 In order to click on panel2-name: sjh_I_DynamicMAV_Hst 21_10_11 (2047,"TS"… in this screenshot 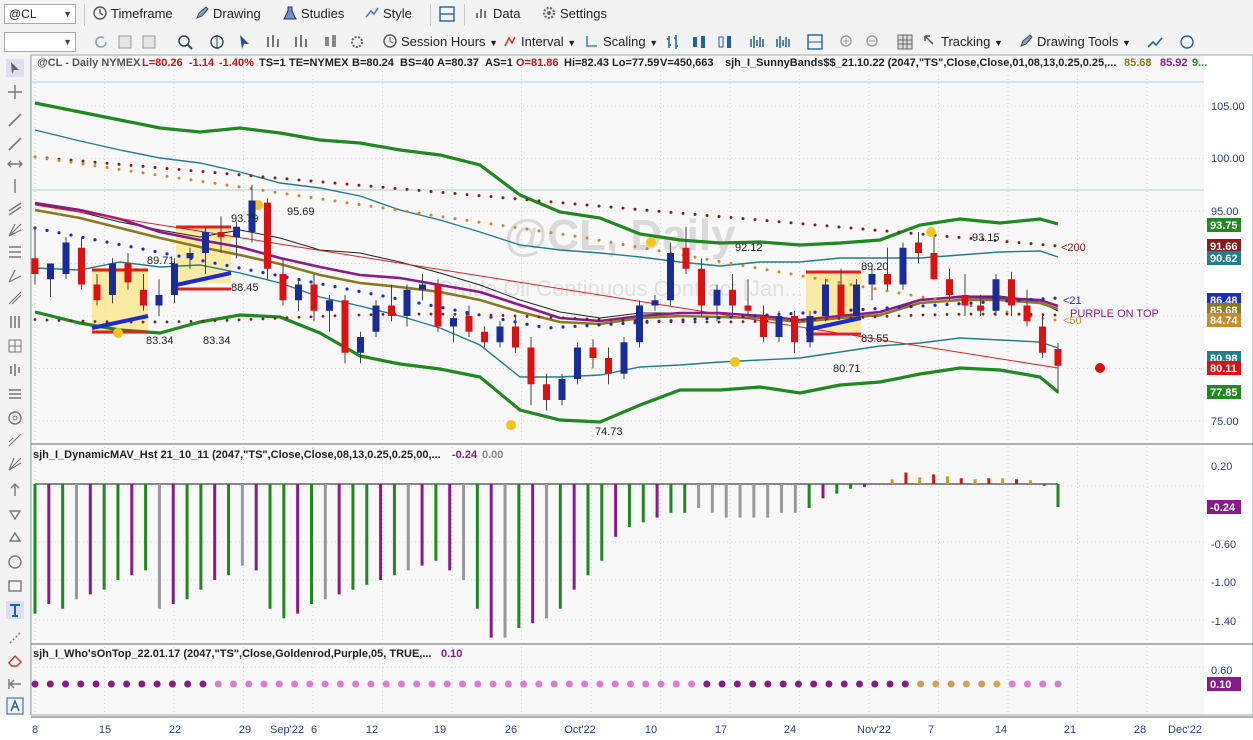, I will do `click(237, 455)`.